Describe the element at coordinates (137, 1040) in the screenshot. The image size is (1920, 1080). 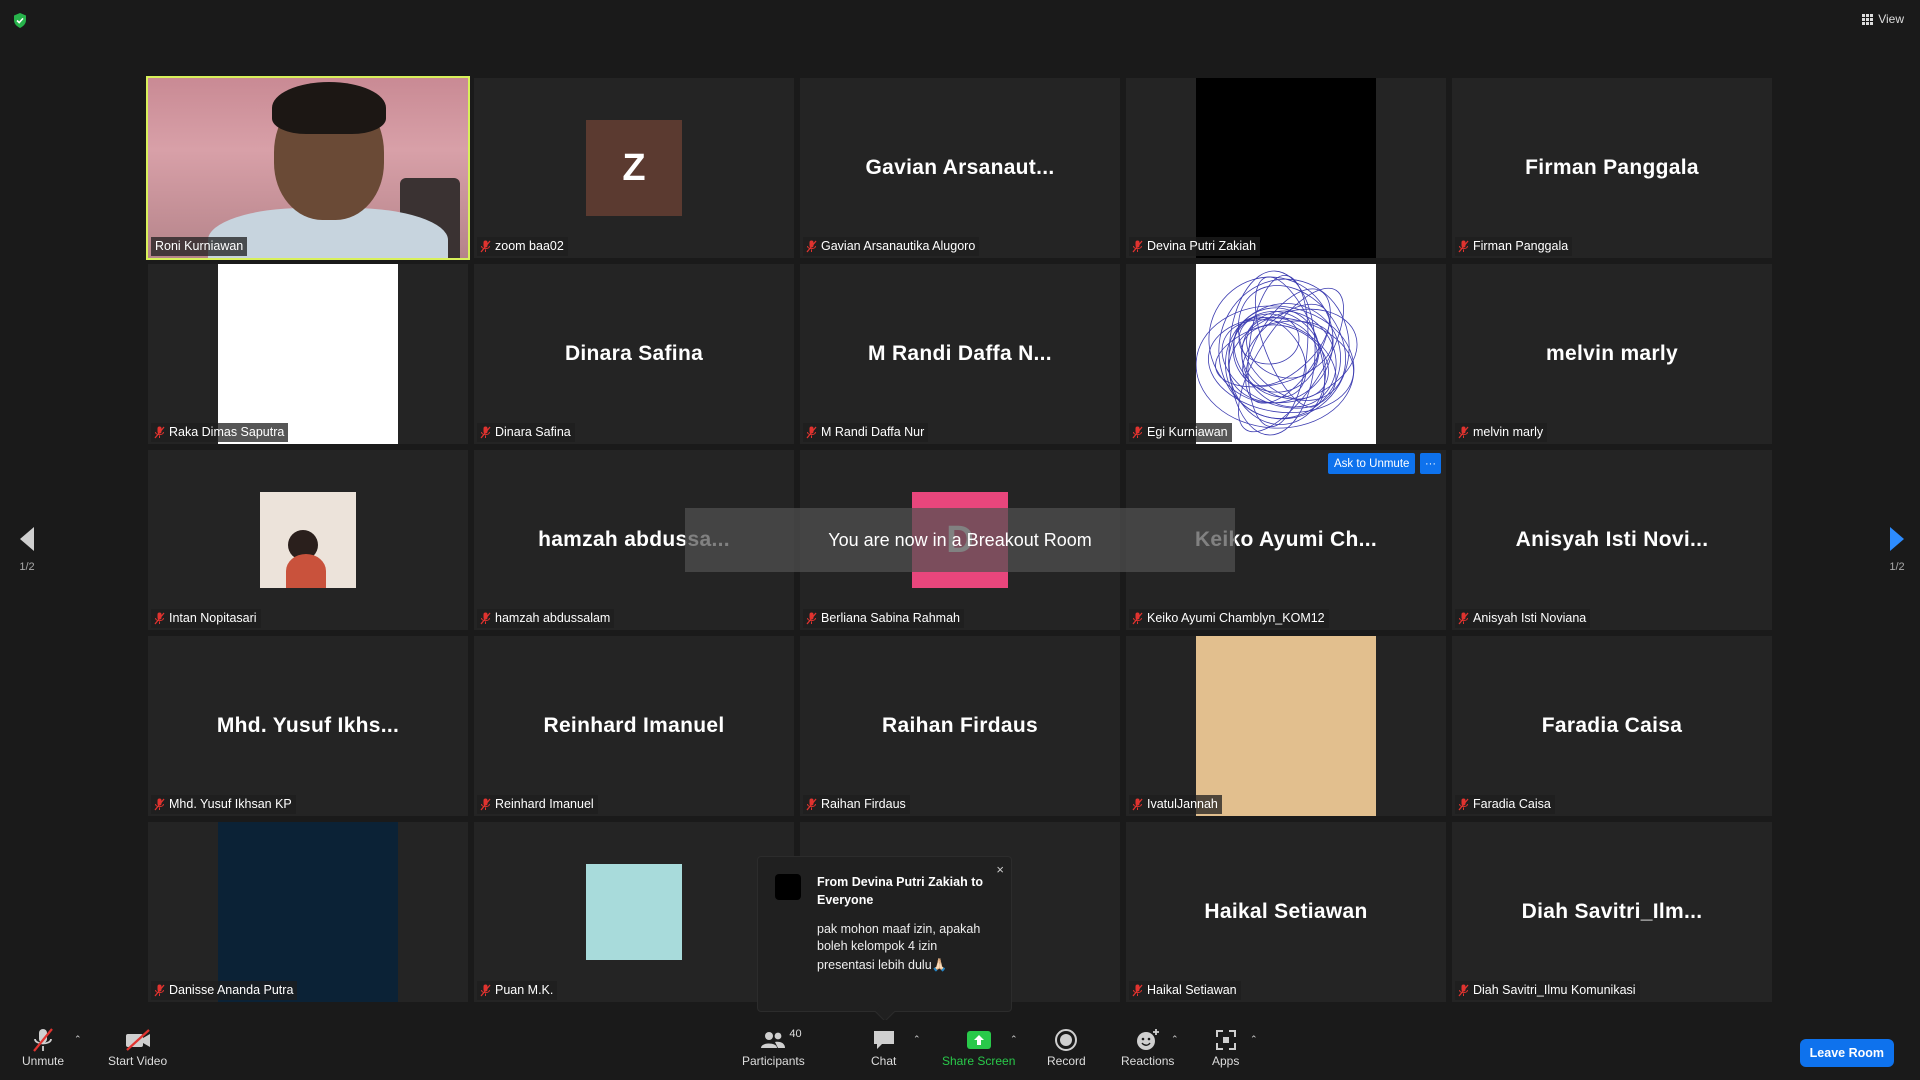
I see `camera-off-icon` at that location.